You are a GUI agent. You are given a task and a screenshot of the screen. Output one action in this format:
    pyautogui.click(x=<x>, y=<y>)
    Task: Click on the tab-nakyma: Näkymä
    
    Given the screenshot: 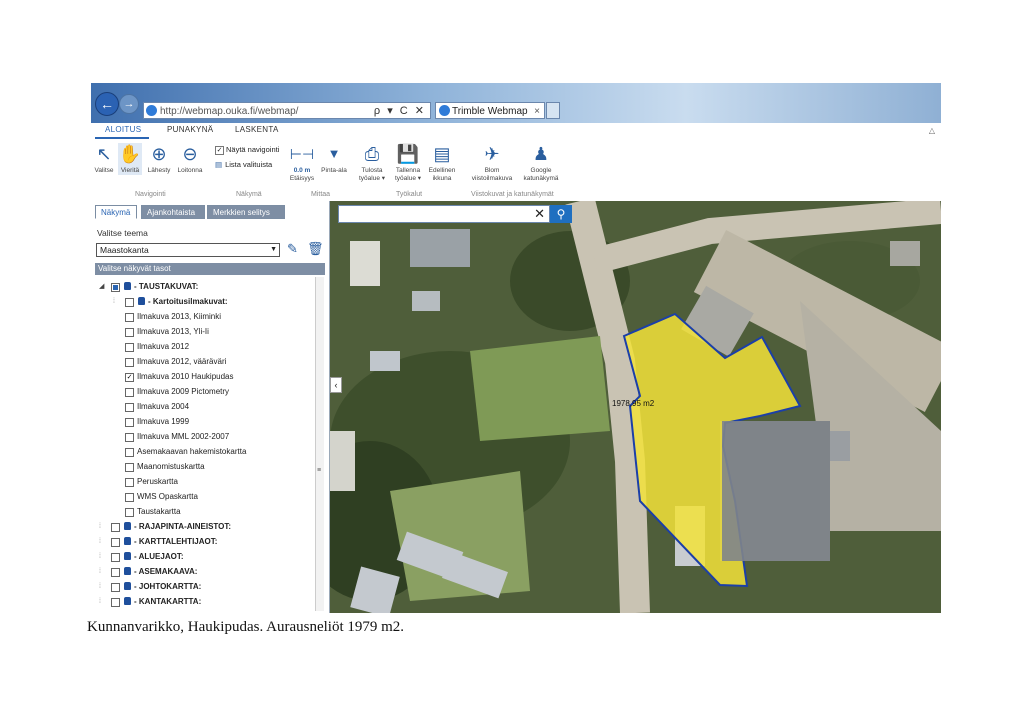 What is the action you would take?
    pyautogui.click(x=116, y=212)
    